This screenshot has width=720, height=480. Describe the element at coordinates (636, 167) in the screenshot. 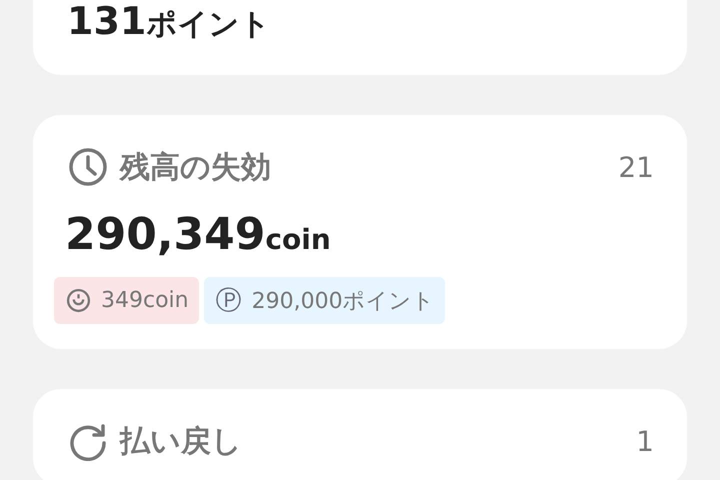

I see `count-label: 21` at that location.